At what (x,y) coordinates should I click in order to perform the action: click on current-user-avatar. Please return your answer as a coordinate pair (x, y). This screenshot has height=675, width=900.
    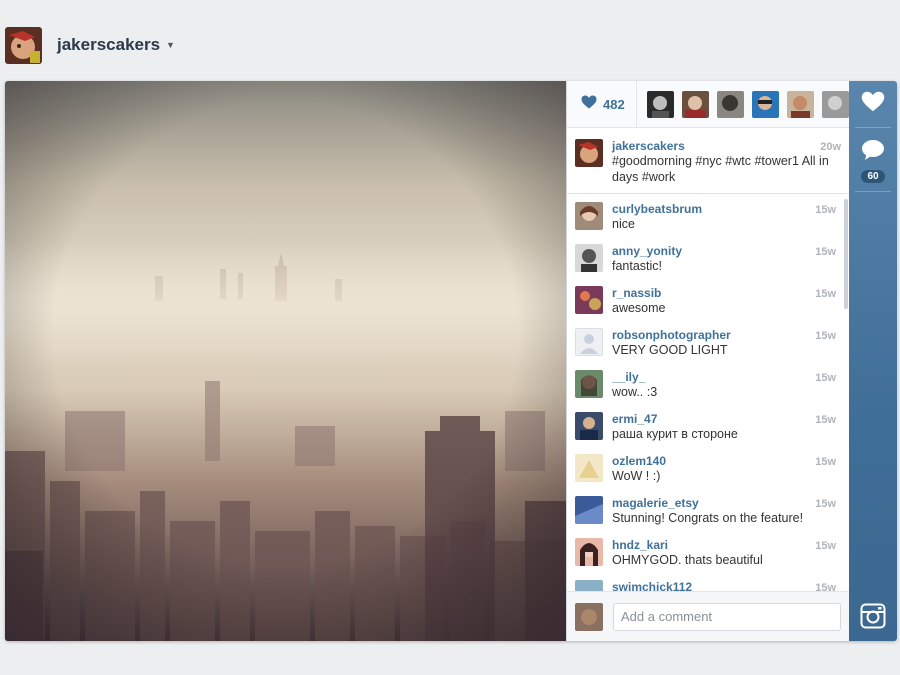
    Looking at the image, I should click on (589, 616).